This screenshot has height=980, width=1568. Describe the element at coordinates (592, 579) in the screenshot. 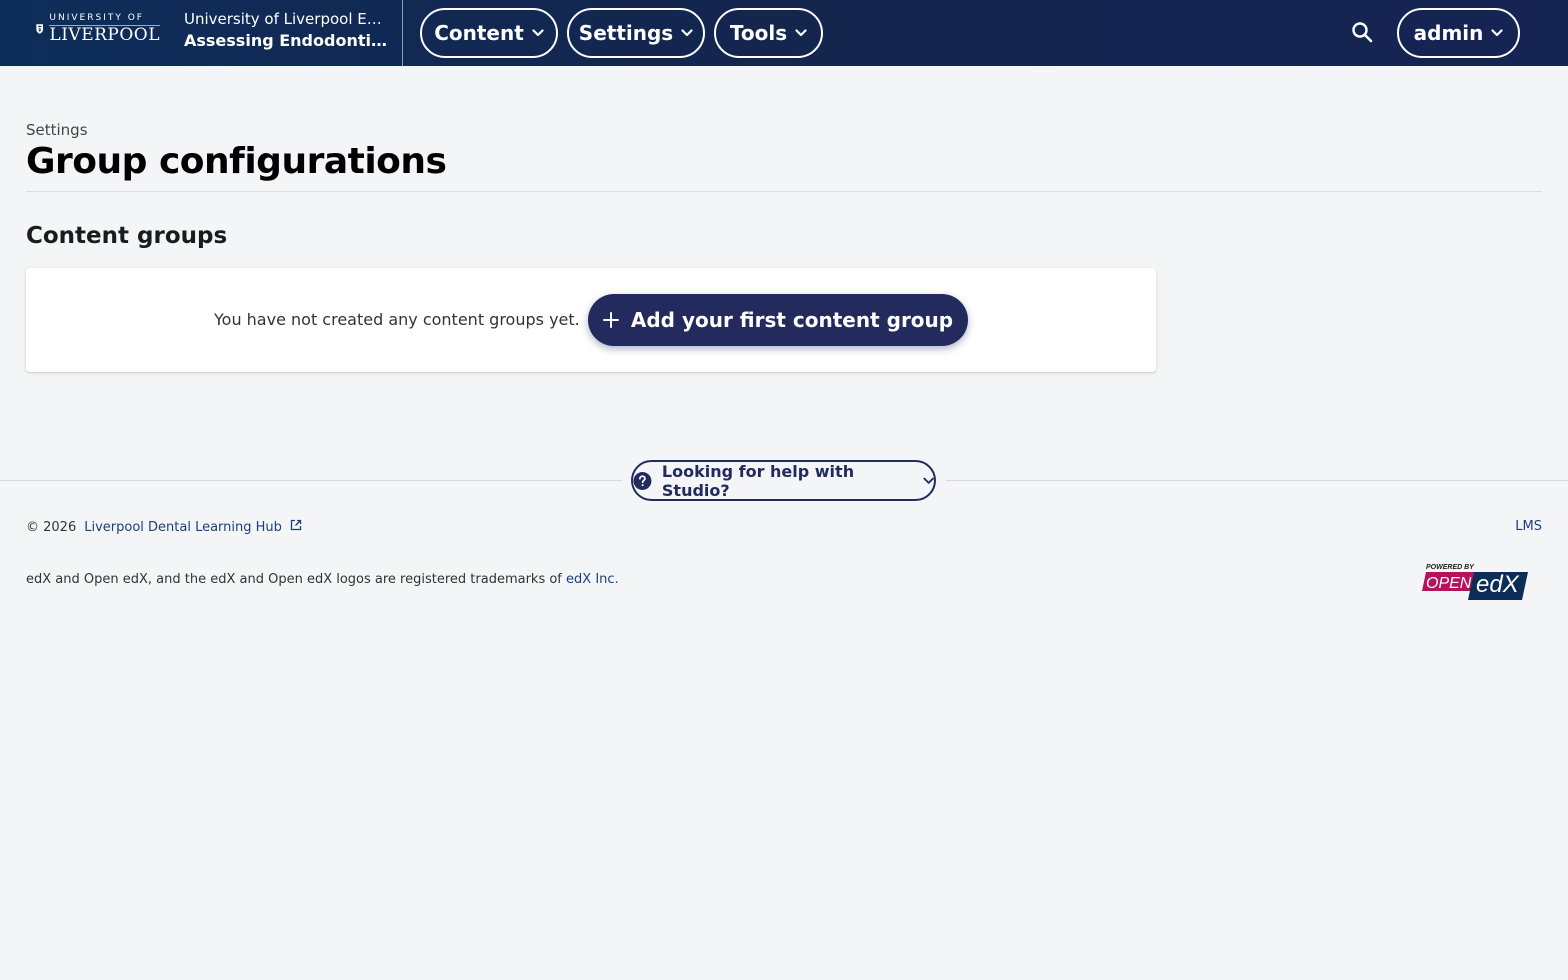

I see `edx-inc-link: edX Inc.` at that location.